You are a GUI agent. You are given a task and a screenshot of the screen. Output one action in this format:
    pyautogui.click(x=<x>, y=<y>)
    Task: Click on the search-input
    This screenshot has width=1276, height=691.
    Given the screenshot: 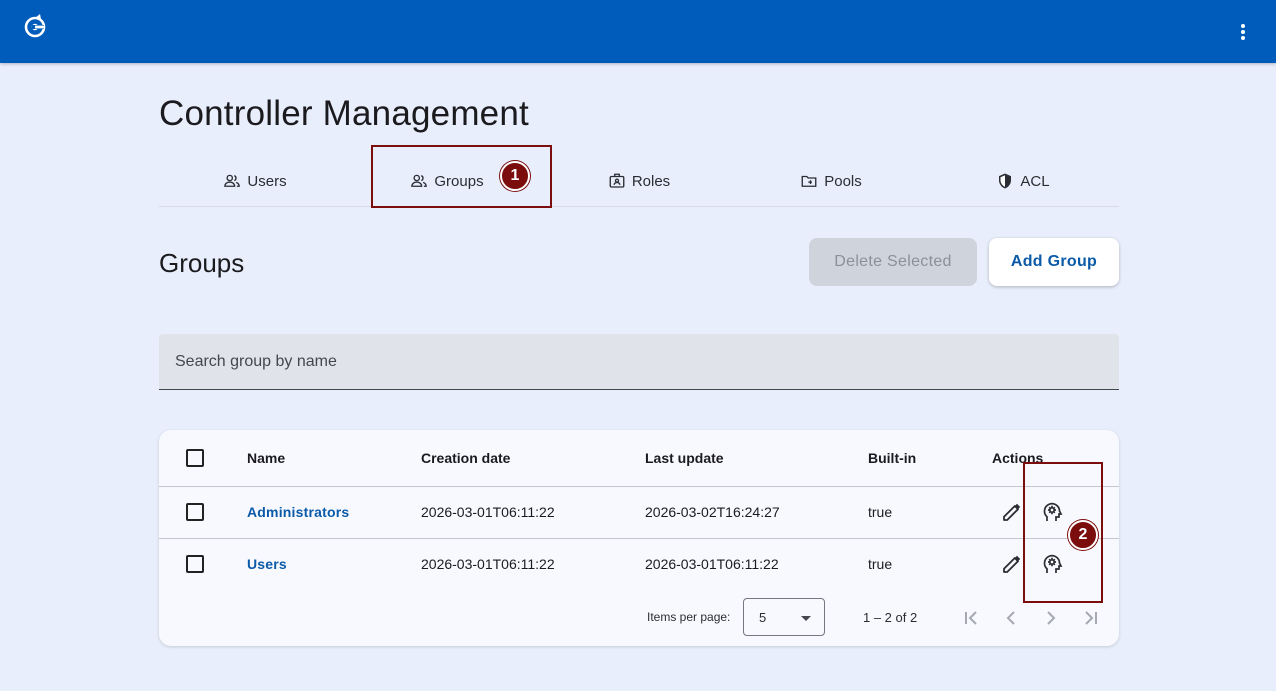 What is the action you would take?
    pyautogui.click(x=639, y=361)
    